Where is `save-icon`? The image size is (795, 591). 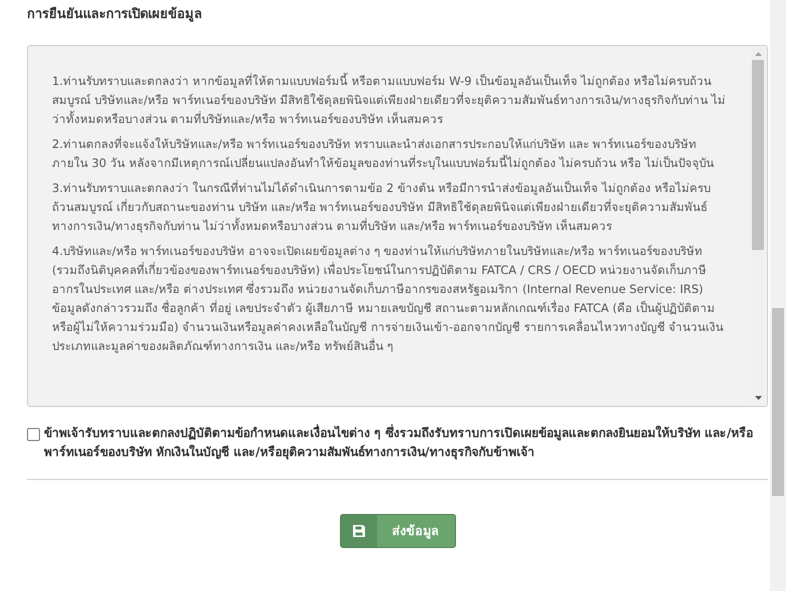 save-icon is located at coordinates (359, 531).